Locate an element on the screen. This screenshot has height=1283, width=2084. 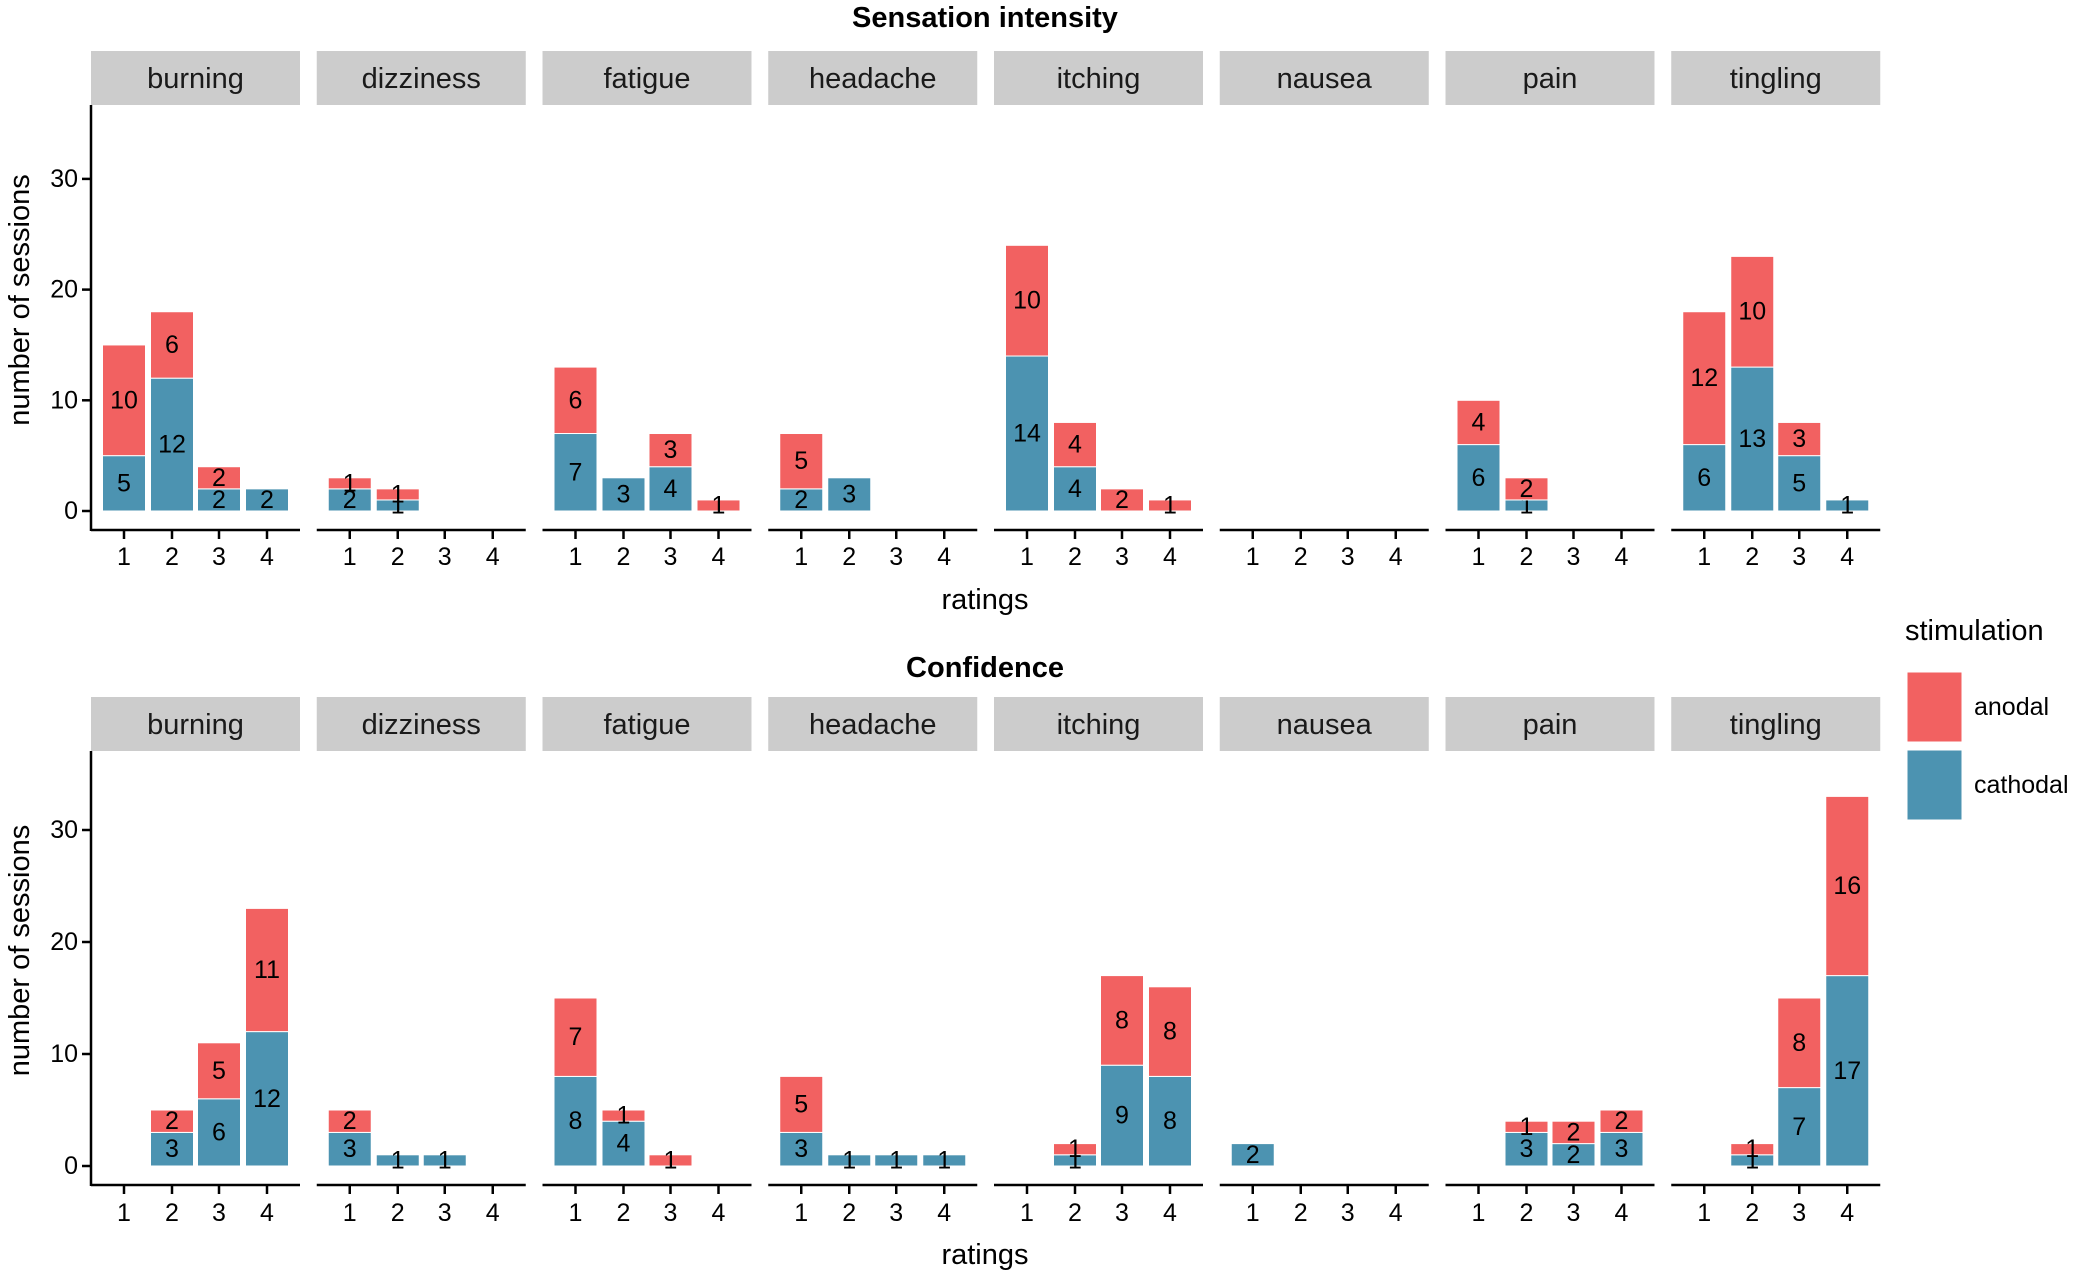
bar-label-cathodal-rating-3: 1 is located at coordinates (896, 1160).